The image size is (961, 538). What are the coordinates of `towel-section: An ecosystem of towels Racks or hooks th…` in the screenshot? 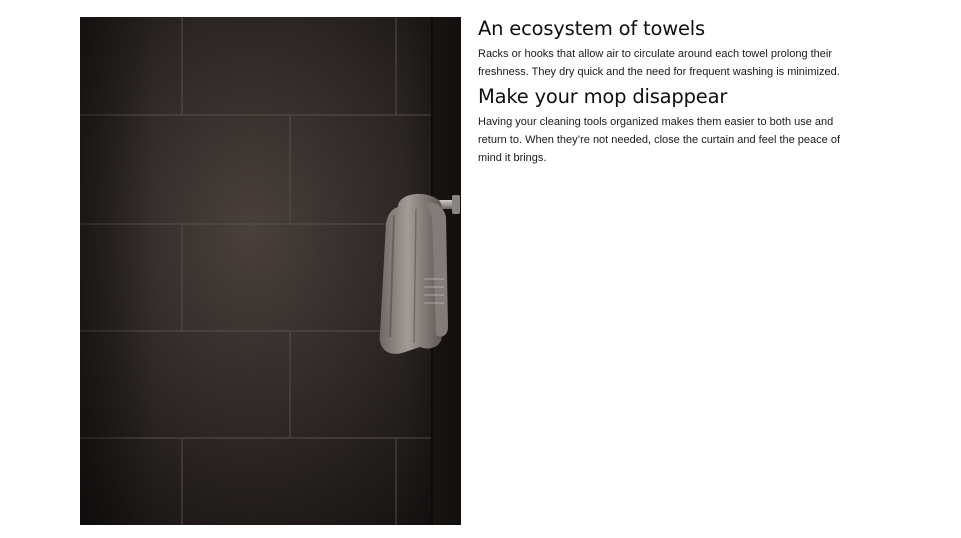 It's located at (668, 48).